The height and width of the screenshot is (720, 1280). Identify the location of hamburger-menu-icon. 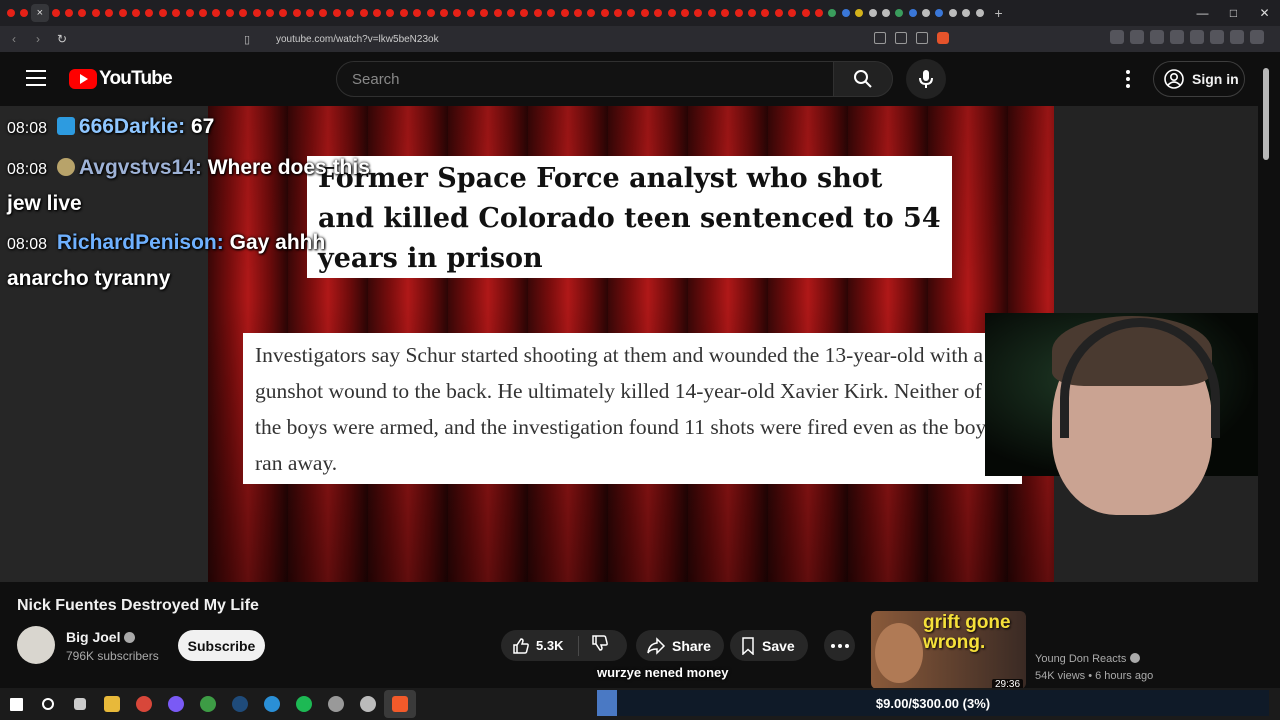
(36, 78).